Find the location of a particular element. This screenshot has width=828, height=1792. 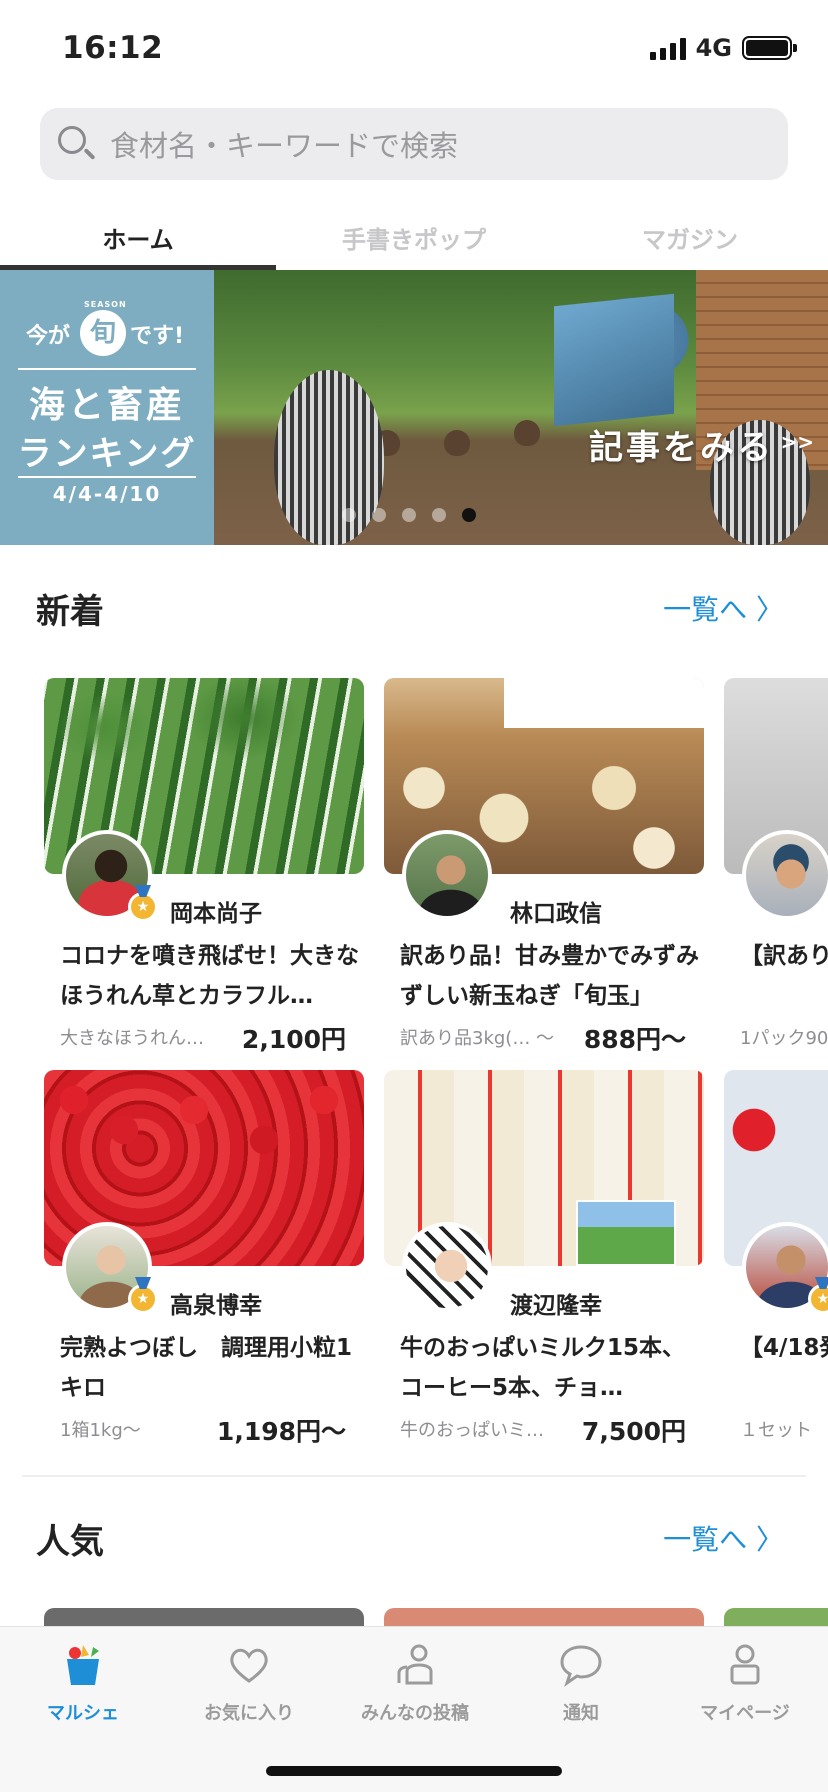

top-tabs: ホーム 手書きポップ マガジン is located at coordinates (414, 238).